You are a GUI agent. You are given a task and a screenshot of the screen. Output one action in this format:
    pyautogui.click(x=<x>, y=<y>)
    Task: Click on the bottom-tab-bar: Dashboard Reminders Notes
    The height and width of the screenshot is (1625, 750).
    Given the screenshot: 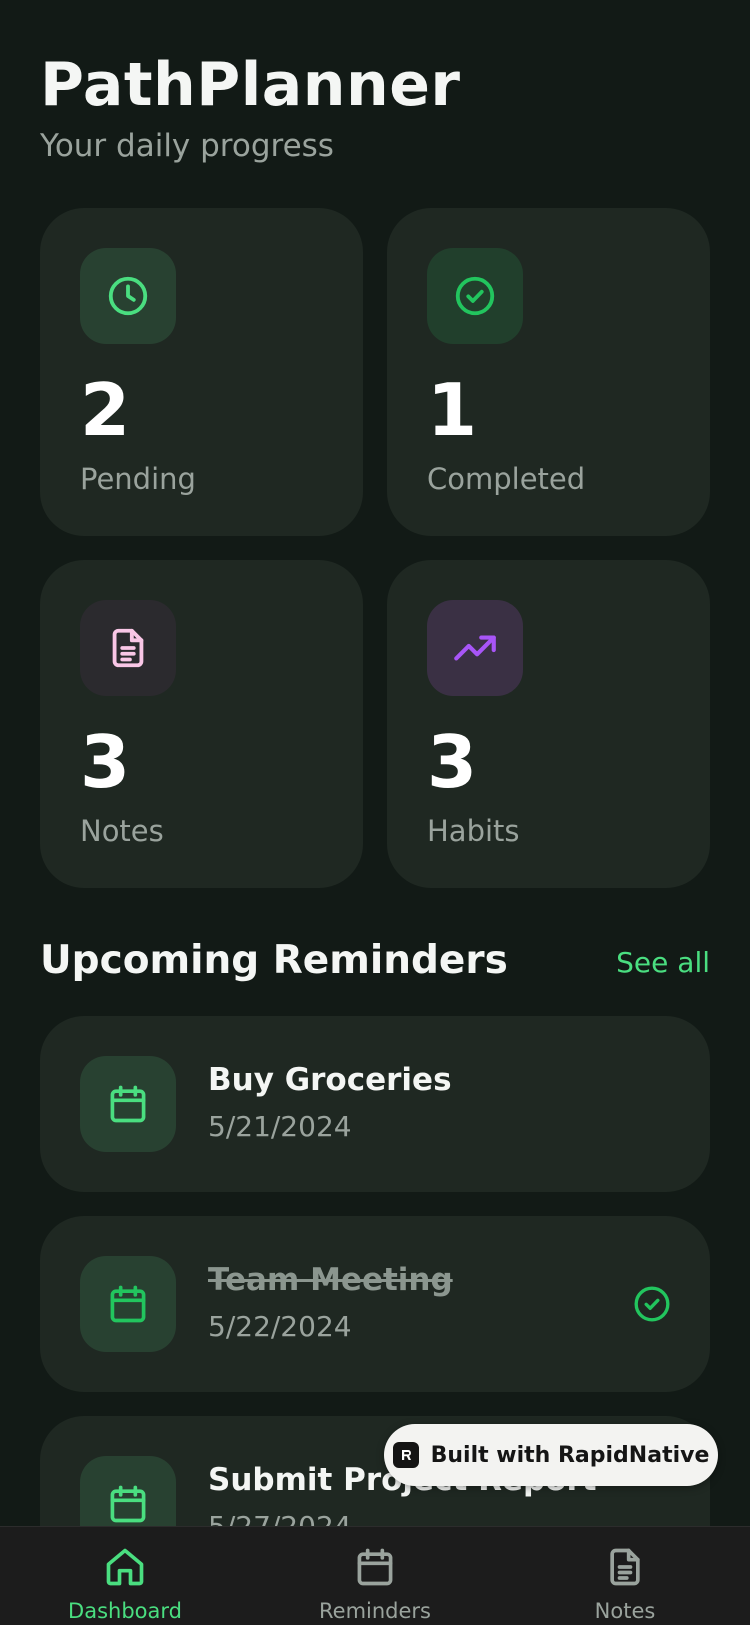 What is the action you would take?
    pyautogui.click(x=375, y=1575)
    